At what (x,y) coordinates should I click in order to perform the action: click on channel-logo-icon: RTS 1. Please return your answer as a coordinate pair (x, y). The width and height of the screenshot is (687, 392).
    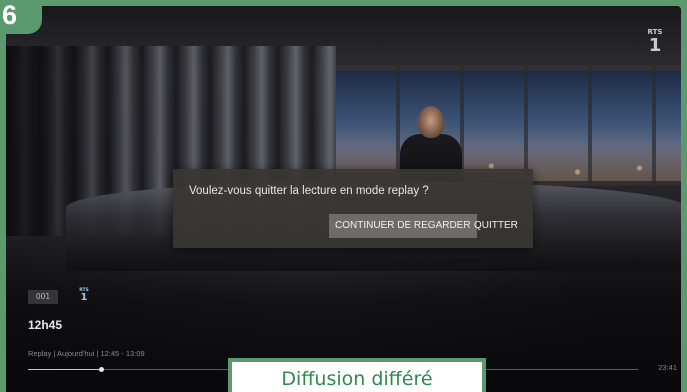
    Looking at the image, I should click on (655, 47).